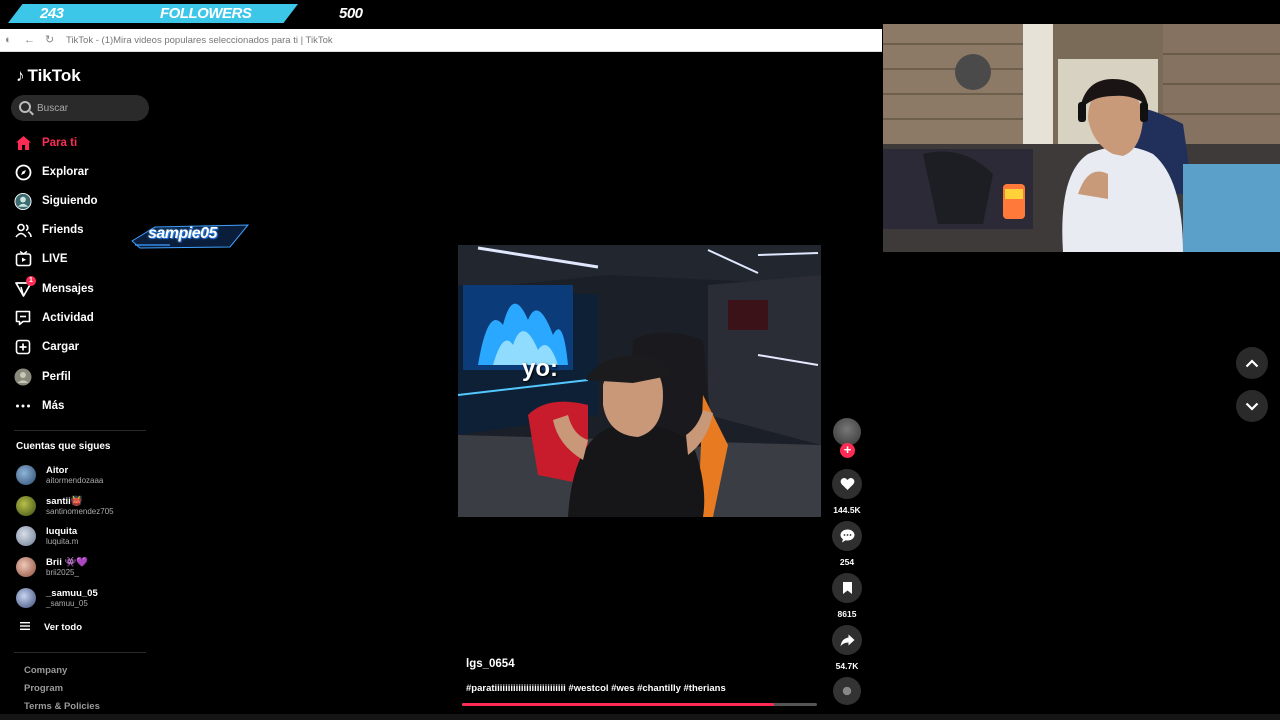 Image resolution: width=1280 pixels, height=720 pixels. I want to click on video-author: lgs_0654, so click(490, 664).